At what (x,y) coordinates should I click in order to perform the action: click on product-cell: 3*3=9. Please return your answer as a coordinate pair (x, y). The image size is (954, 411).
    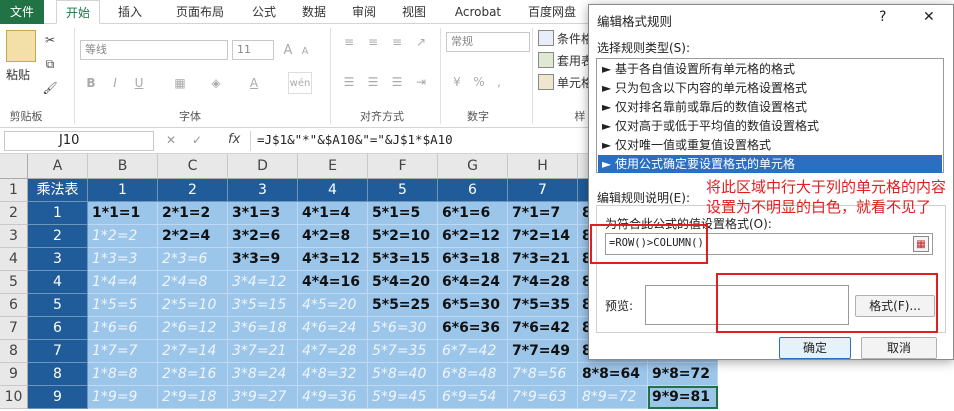
    Looking at the image, I should click on (263, 259).